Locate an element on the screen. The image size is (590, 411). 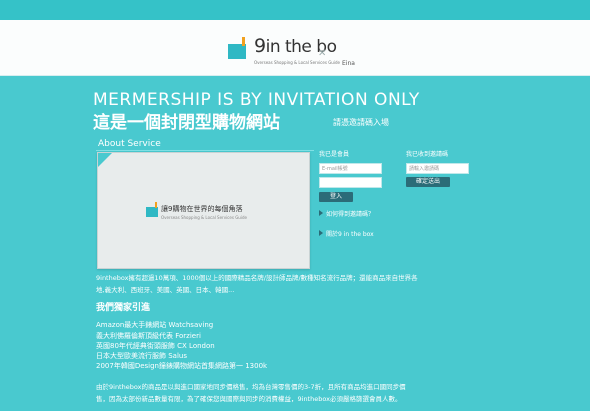
headline-chinese: 這是一個封閉型購物網站 is located at coordinates (186, 123).